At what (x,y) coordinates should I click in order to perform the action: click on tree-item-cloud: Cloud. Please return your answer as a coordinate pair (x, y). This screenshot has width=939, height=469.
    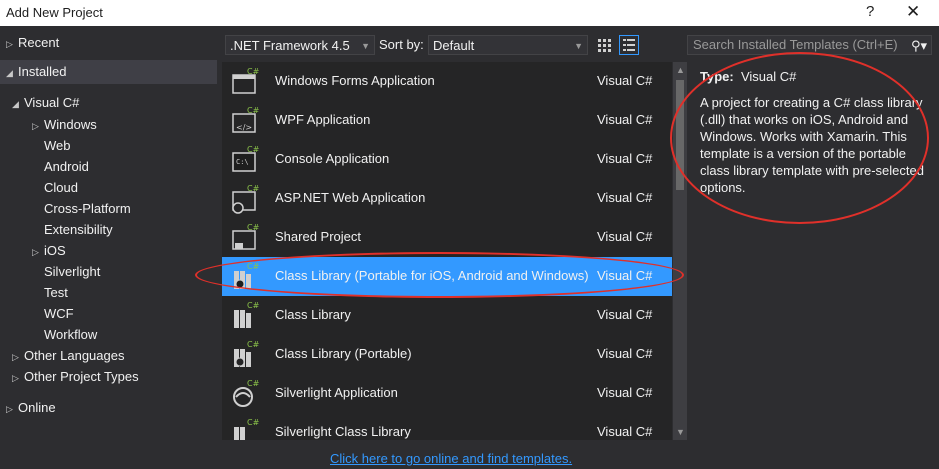
    Looking at the image, I should click on (61, 187).